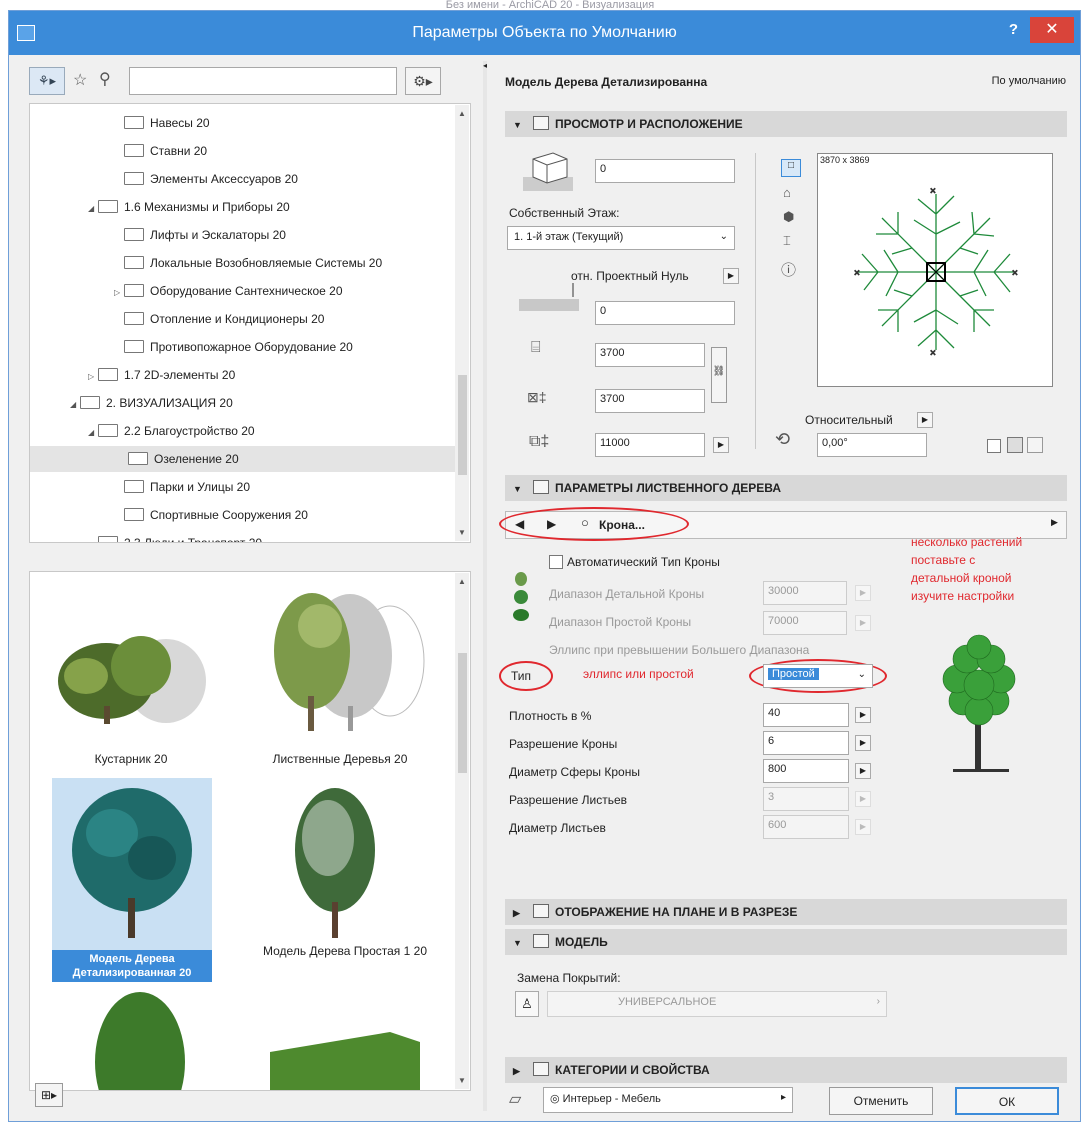  Describe the element at coordinates (806, 715) in the screenshot. I see `density-field: 40` at that location.